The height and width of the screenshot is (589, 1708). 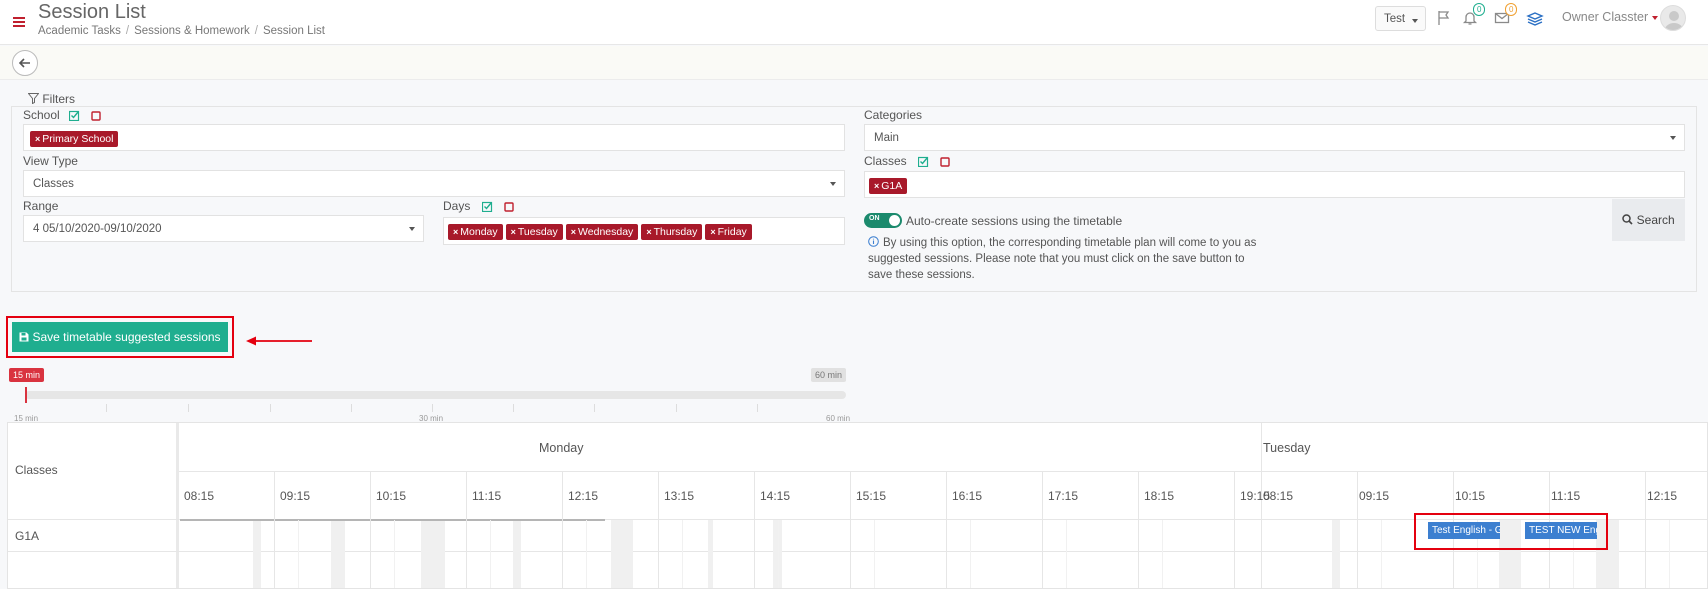 What do you see at coordinates (457, 206) in the screenshot?
I see `days-label-text: Days` at bounding box center [457, 206].